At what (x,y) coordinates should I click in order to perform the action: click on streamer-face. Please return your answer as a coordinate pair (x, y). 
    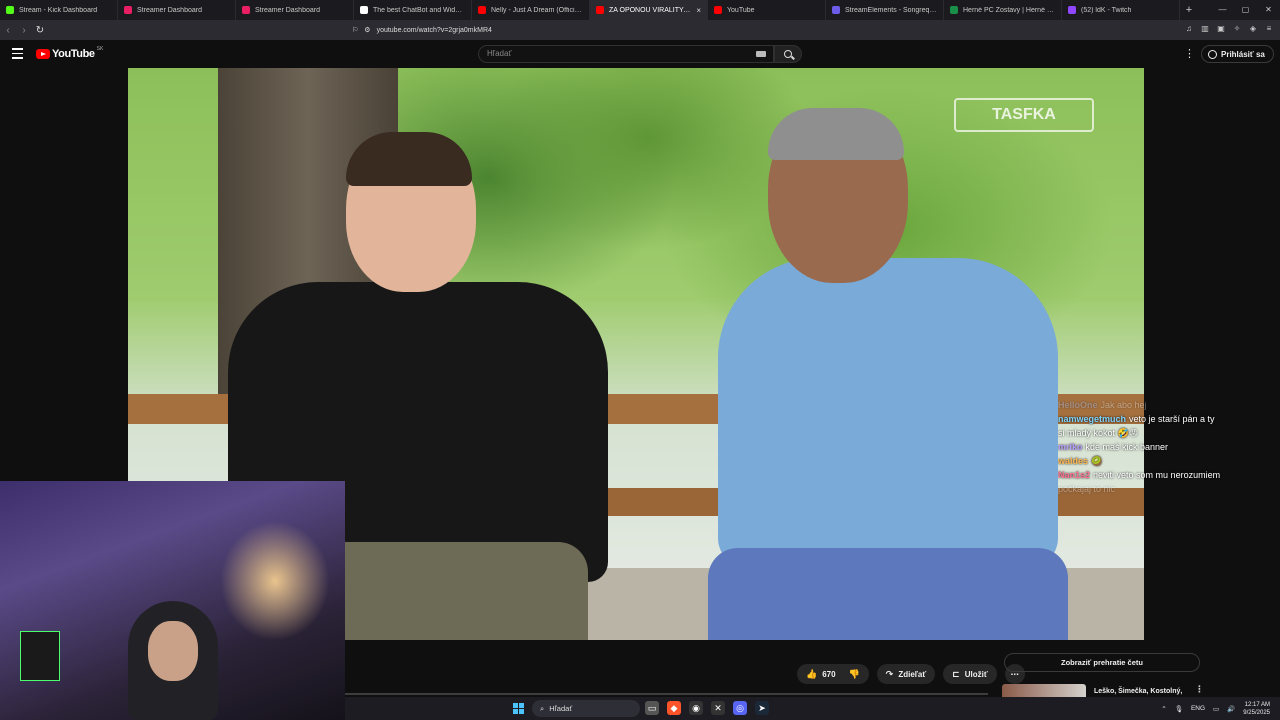
    Looking at the image, I should click on (173, 651).